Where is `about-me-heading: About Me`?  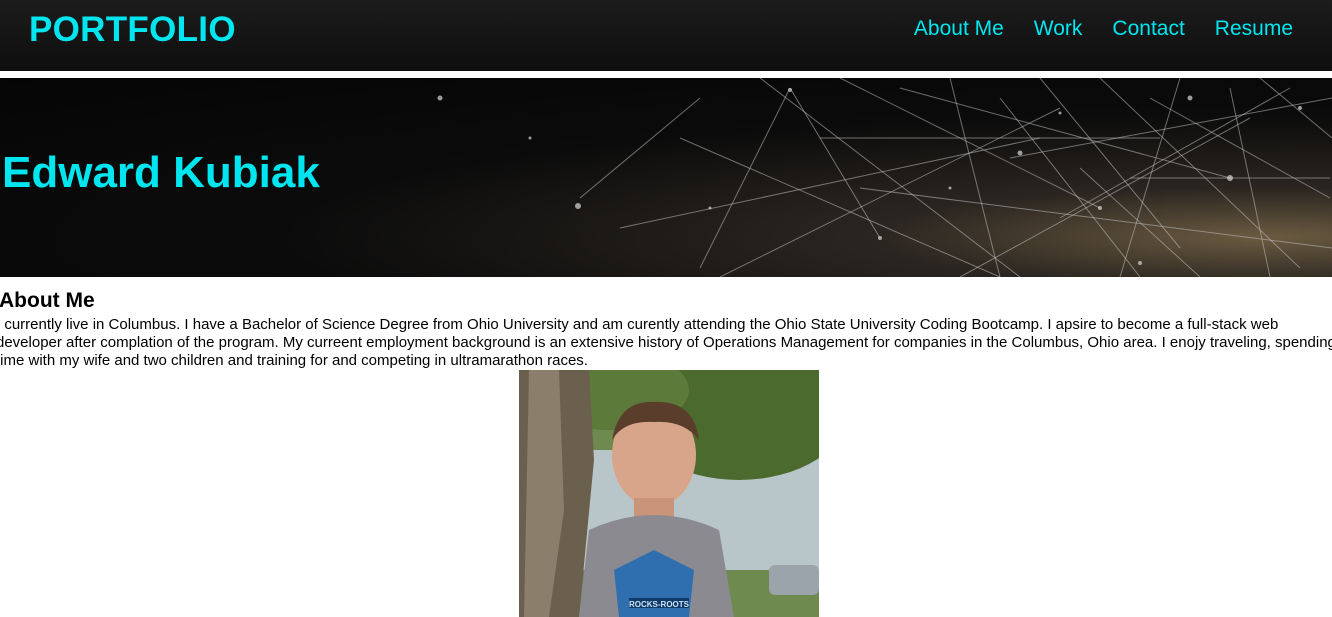 about-me-heading: About Me is located at coordinates (47, 300).